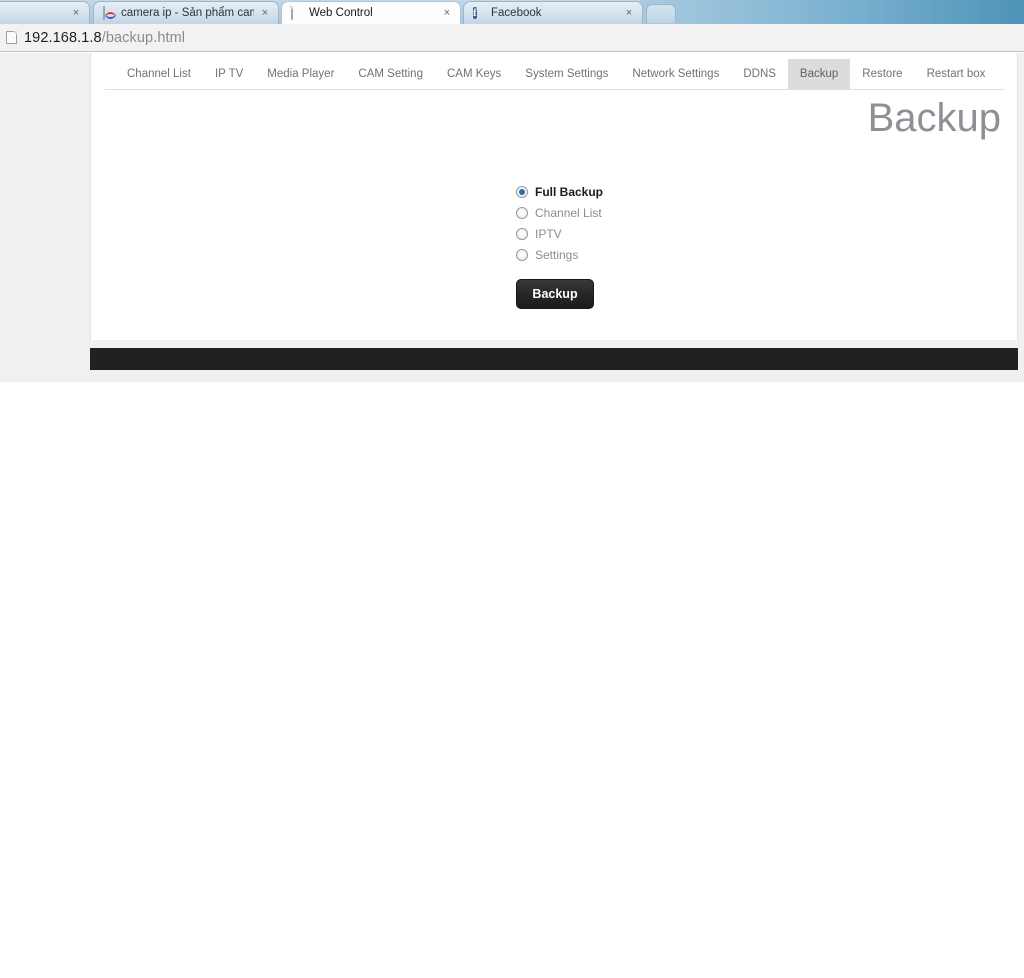 The height and width of the screenshot is (978, 1024). I want to click on radio-iptv-label: IPTV, so click(548, 233).